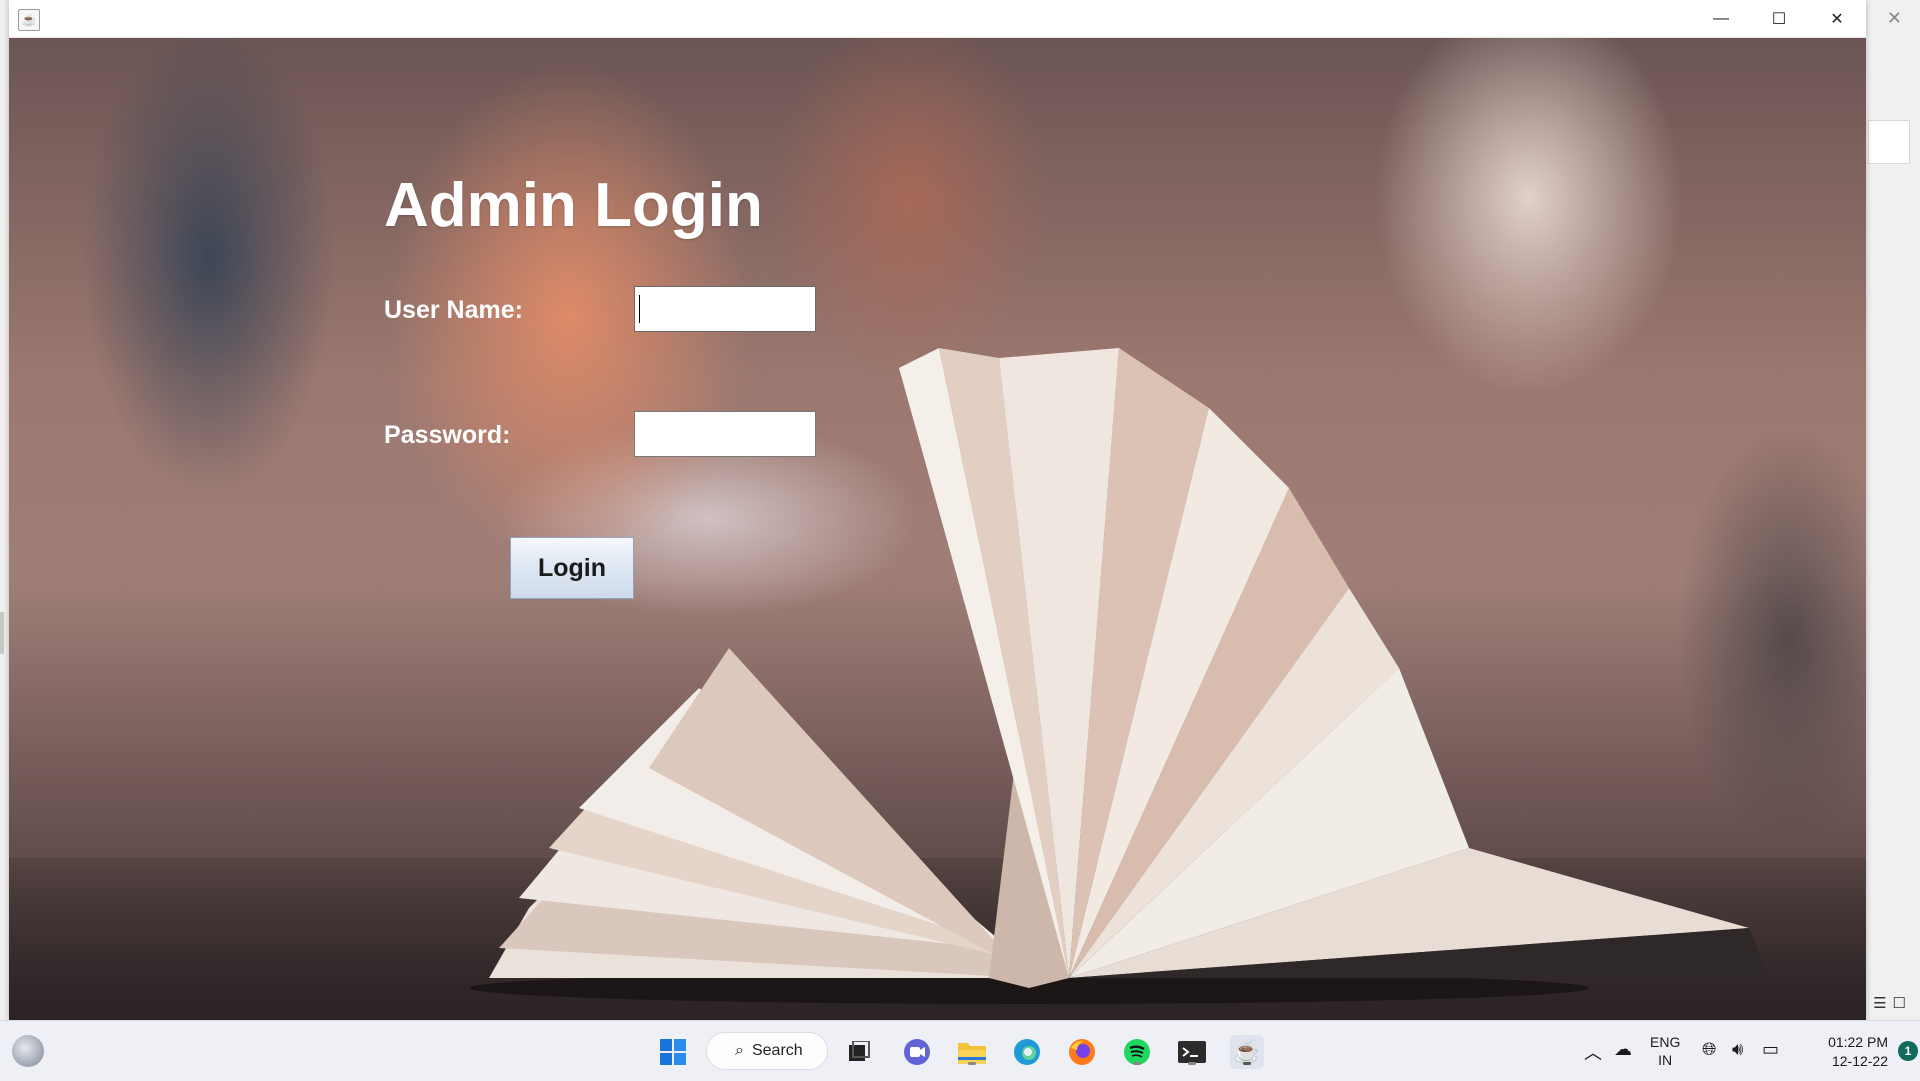  What do you see at coordinates (777, 1050) in the screenshot?
I see `search-label: Search` at bounding box center [777, 1050].